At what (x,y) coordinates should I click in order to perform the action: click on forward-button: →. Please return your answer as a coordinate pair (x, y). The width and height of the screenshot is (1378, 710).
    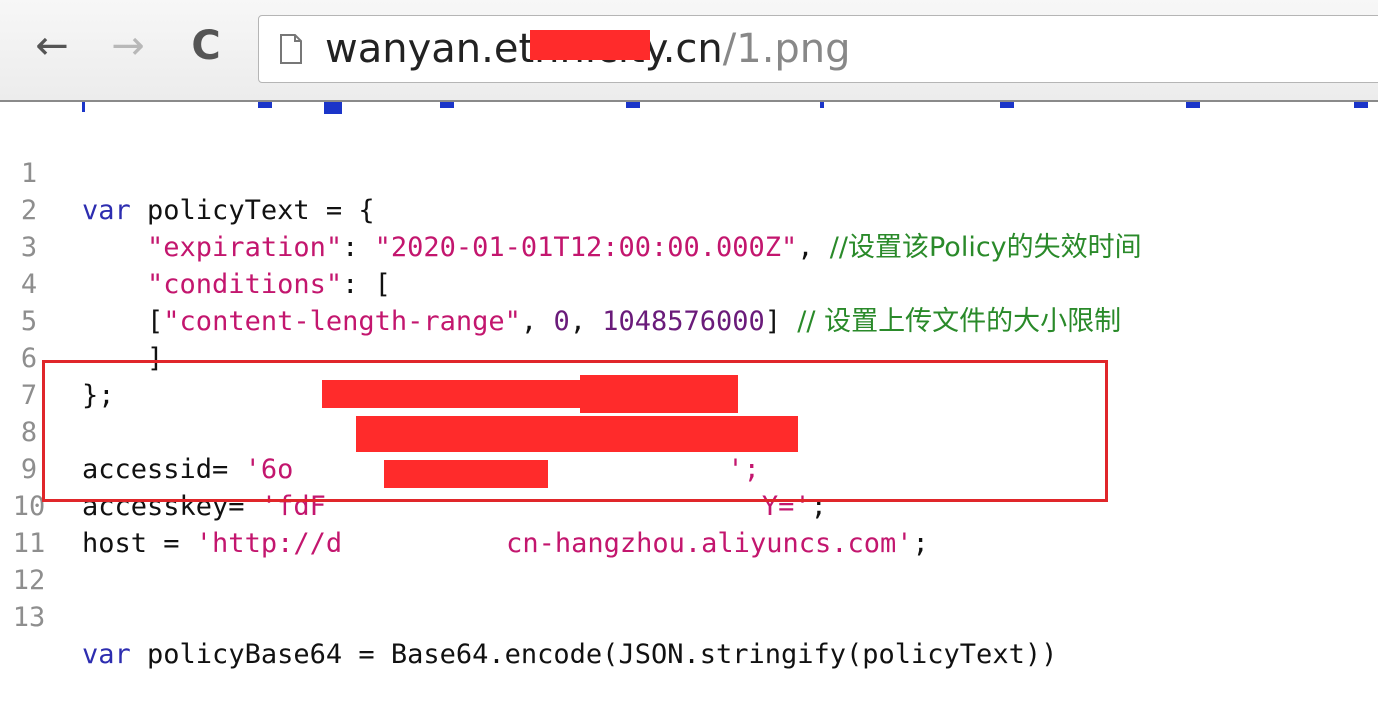
    Looking at the image, I should click on (128, 46).